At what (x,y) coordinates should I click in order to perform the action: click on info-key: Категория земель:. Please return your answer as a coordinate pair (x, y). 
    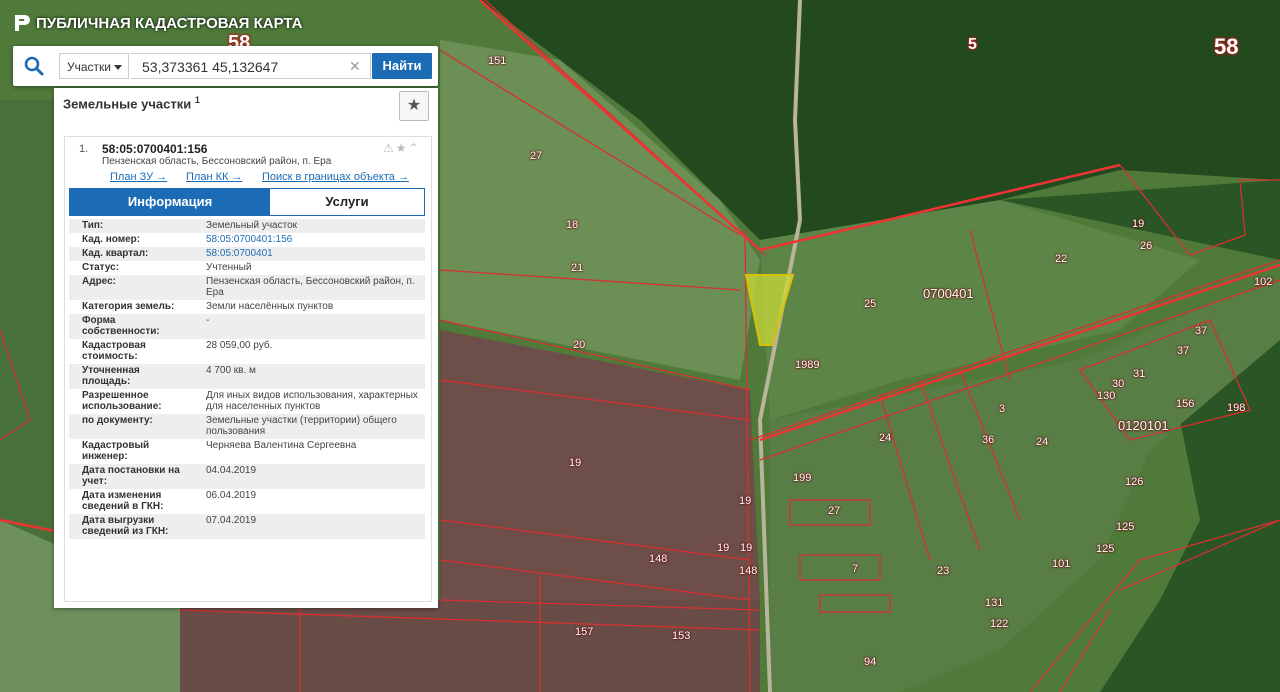
    Looking at the image, I should click on (128, 306).